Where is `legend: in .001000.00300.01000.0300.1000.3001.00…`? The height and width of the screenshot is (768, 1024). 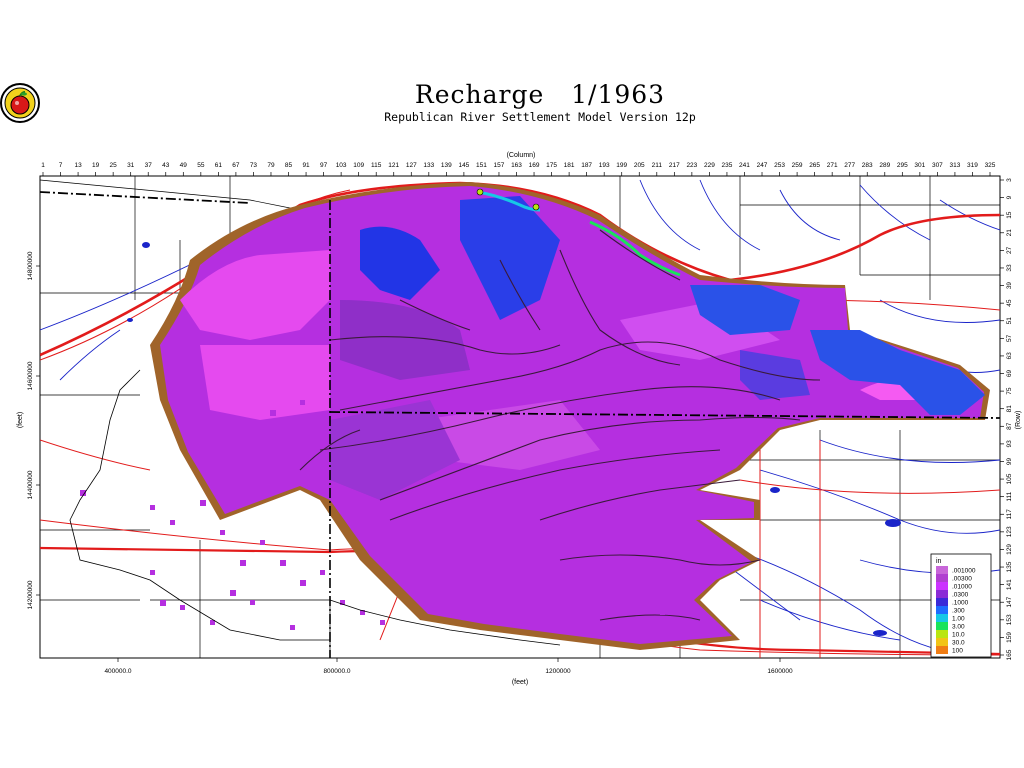
legend: in .001000.00300.01000.0300.1000.3001.00… is located at coordinates (961, 605).